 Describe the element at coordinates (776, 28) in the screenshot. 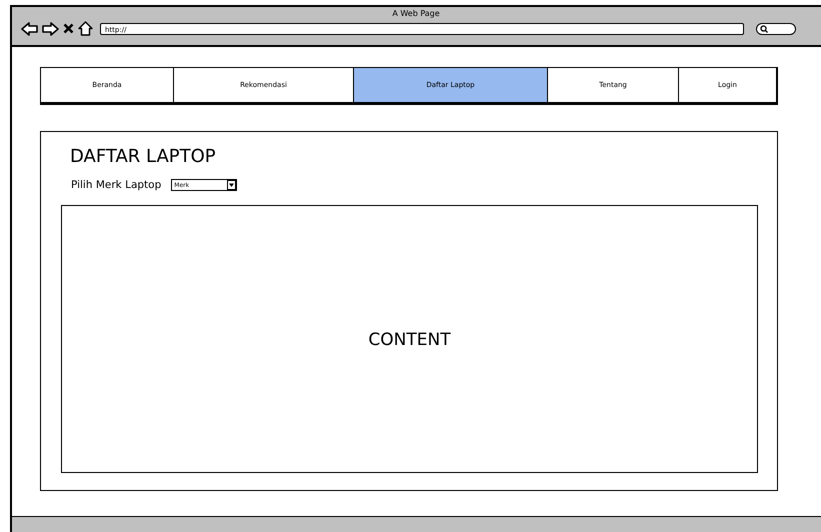

I see `search-field` at that location.